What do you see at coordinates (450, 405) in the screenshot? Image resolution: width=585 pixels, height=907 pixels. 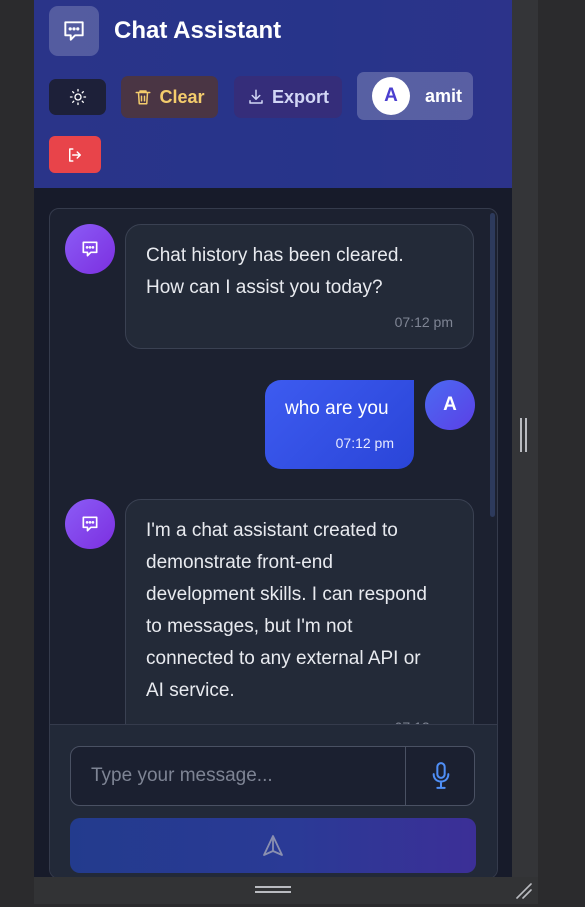 I see `user-avatar: A` at bounding box center [450, 405].